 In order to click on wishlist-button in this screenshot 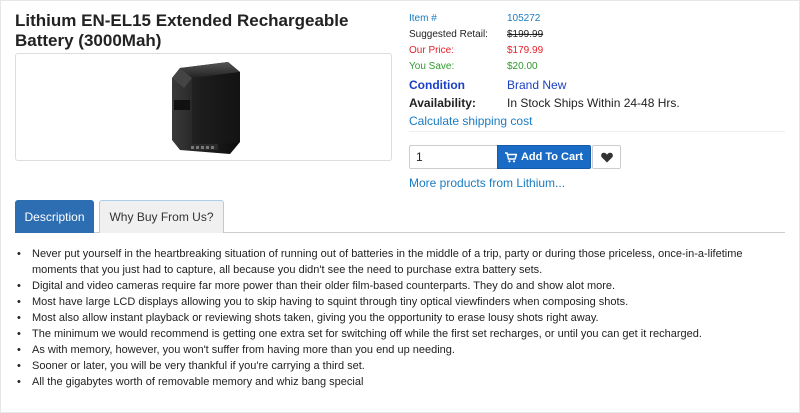, I will do `click(606, 157)`.